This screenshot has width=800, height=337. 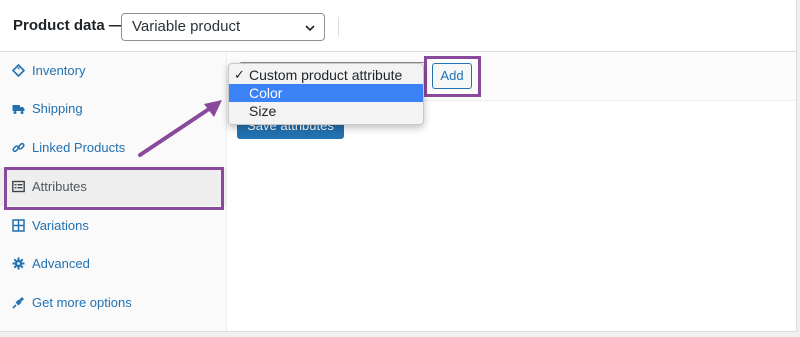 I want to click on option-label: Size, so click(x=263, y=111).